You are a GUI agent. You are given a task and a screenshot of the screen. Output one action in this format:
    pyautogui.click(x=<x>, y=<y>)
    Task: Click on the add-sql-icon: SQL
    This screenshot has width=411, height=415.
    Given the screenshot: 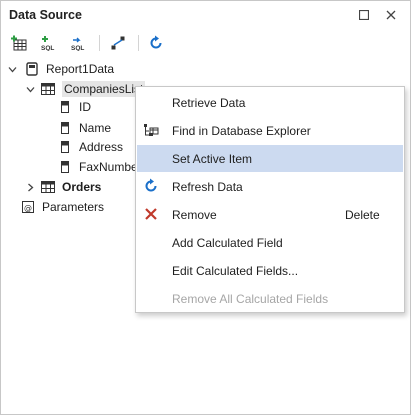 What is the action you would take?
    pyautogui.click(x=47, y=43)
    